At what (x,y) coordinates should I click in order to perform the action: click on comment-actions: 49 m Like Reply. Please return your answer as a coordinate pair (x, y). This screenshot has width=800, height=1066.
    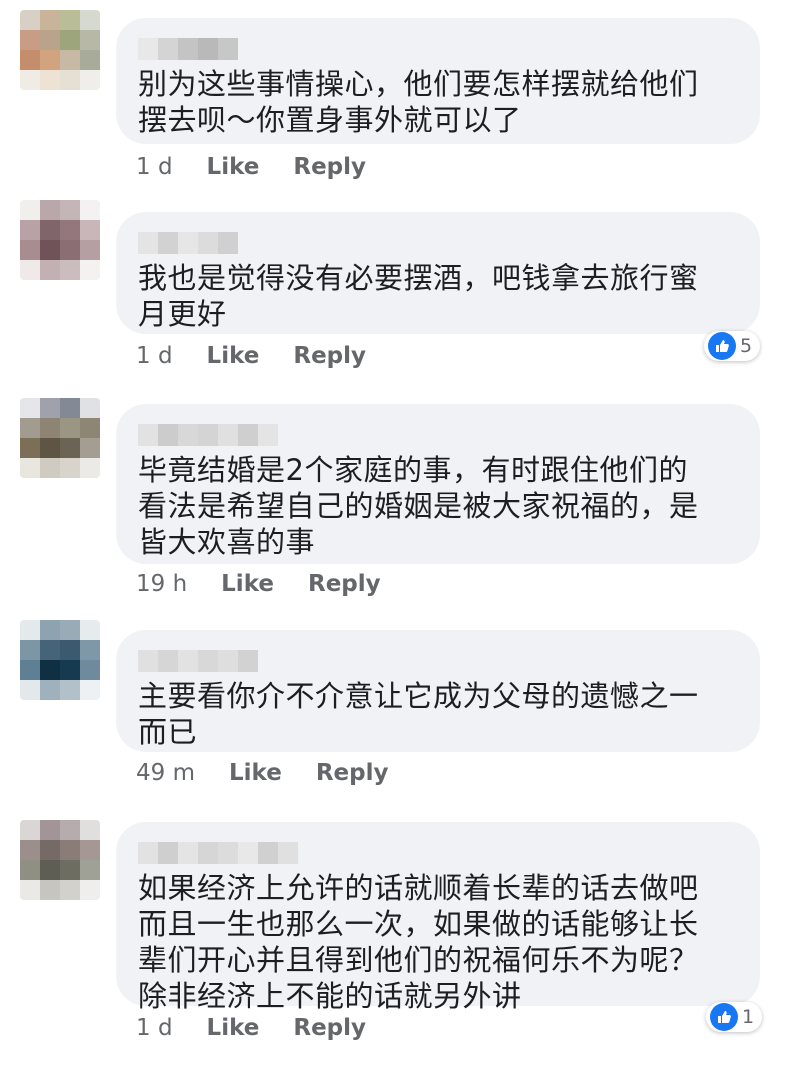
    Looking at the image, I should click on (279, 773).